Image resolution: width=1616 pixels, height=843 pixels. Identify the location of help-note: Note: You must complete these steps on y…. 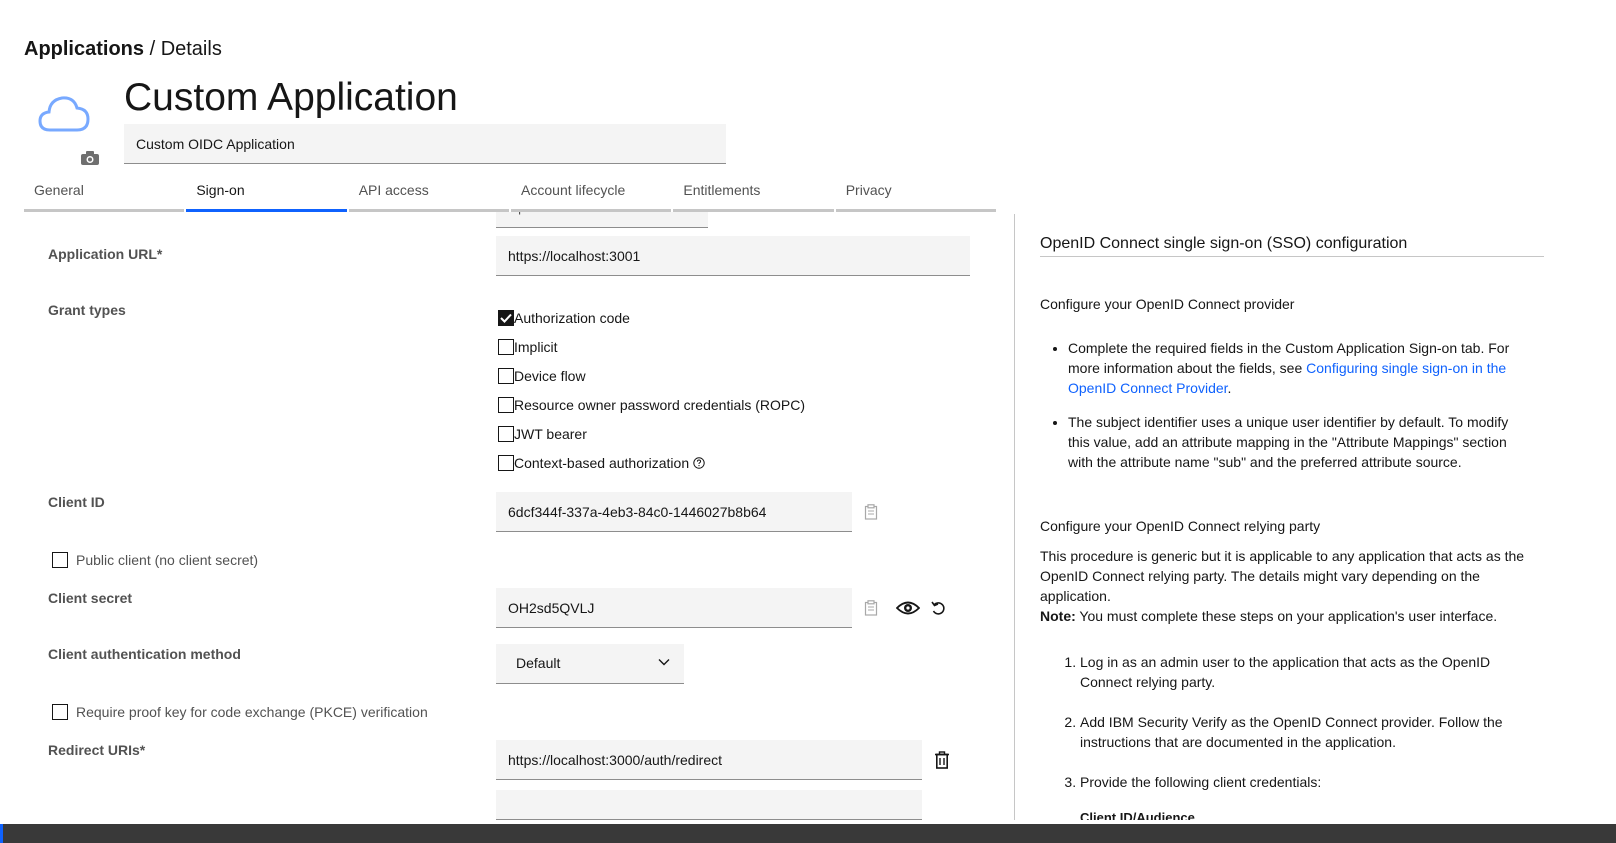
(1290, 616).